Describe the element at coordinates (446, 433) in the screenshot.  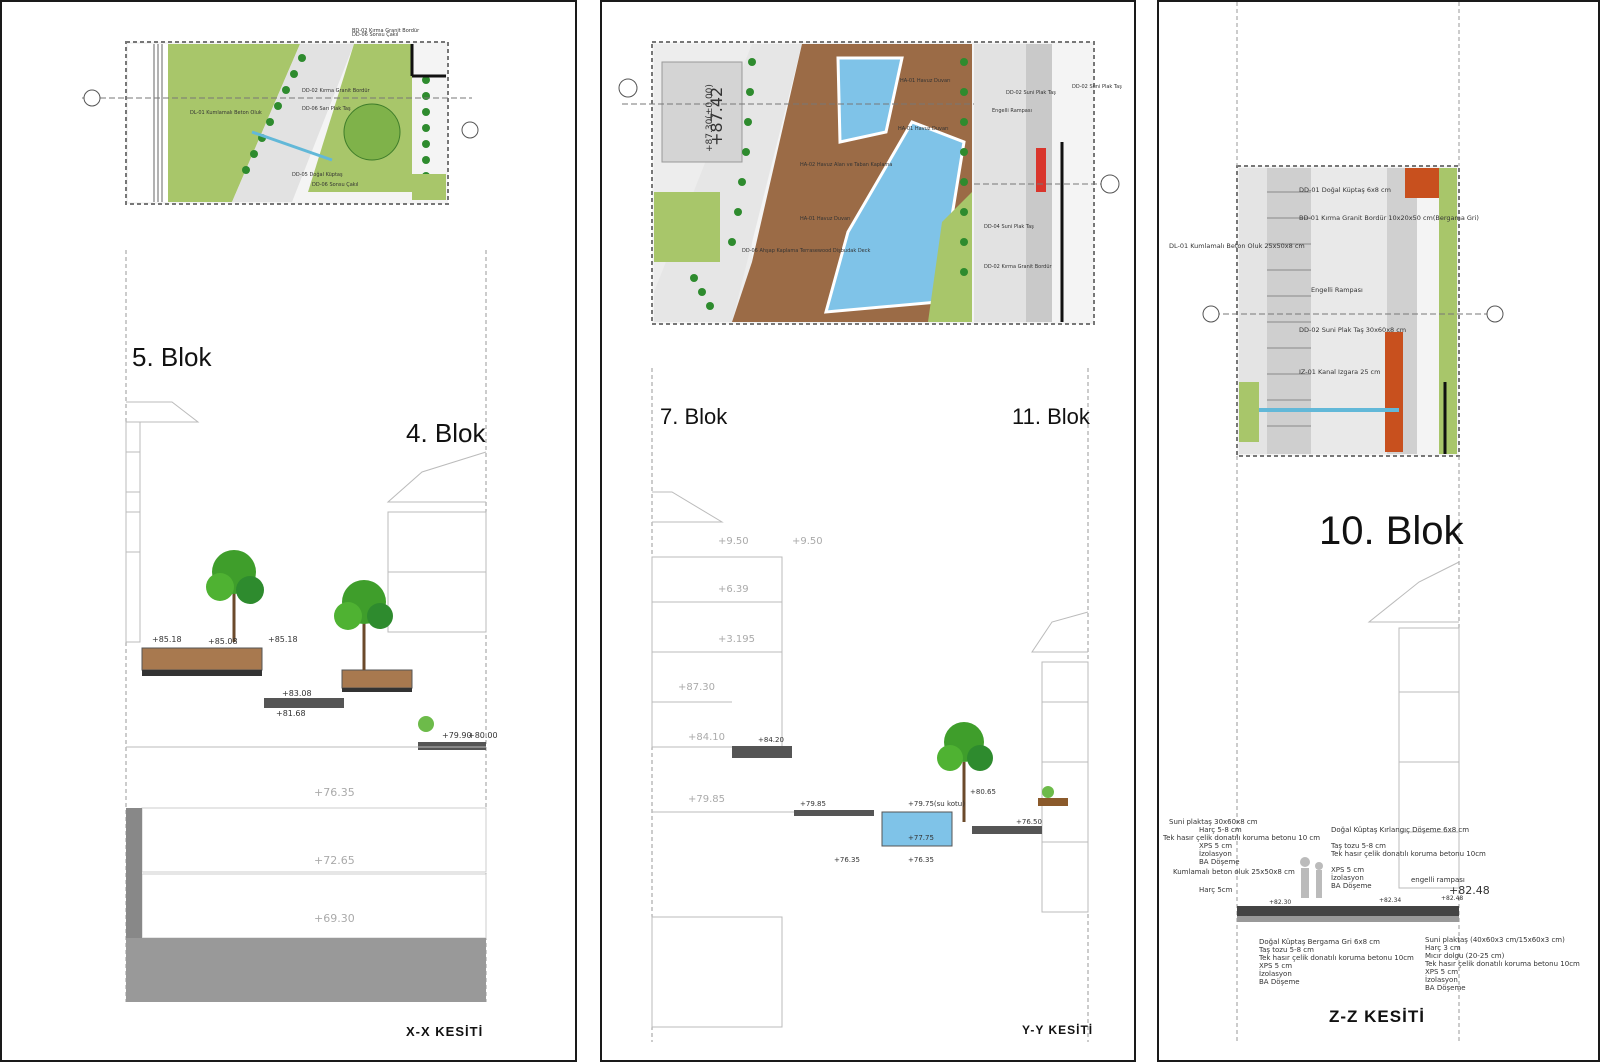
I see `block-label-4: 4. Blok` at that location.